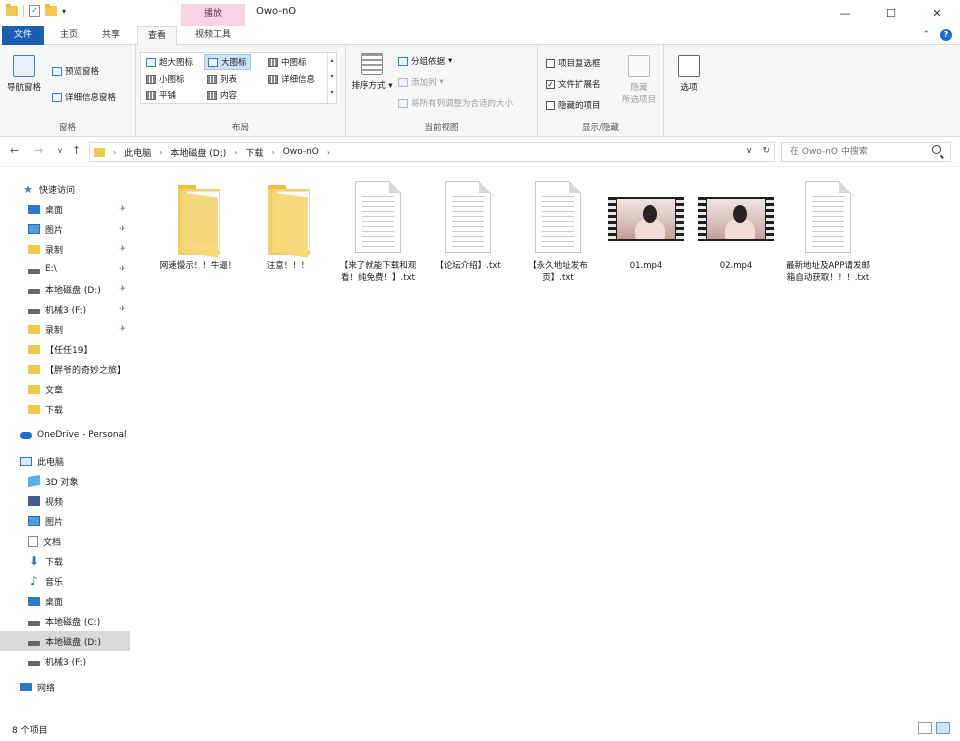  Describe the element at coordinates (646, 224) in the screenshot. I see `file-item: 01.mp4` at that location.